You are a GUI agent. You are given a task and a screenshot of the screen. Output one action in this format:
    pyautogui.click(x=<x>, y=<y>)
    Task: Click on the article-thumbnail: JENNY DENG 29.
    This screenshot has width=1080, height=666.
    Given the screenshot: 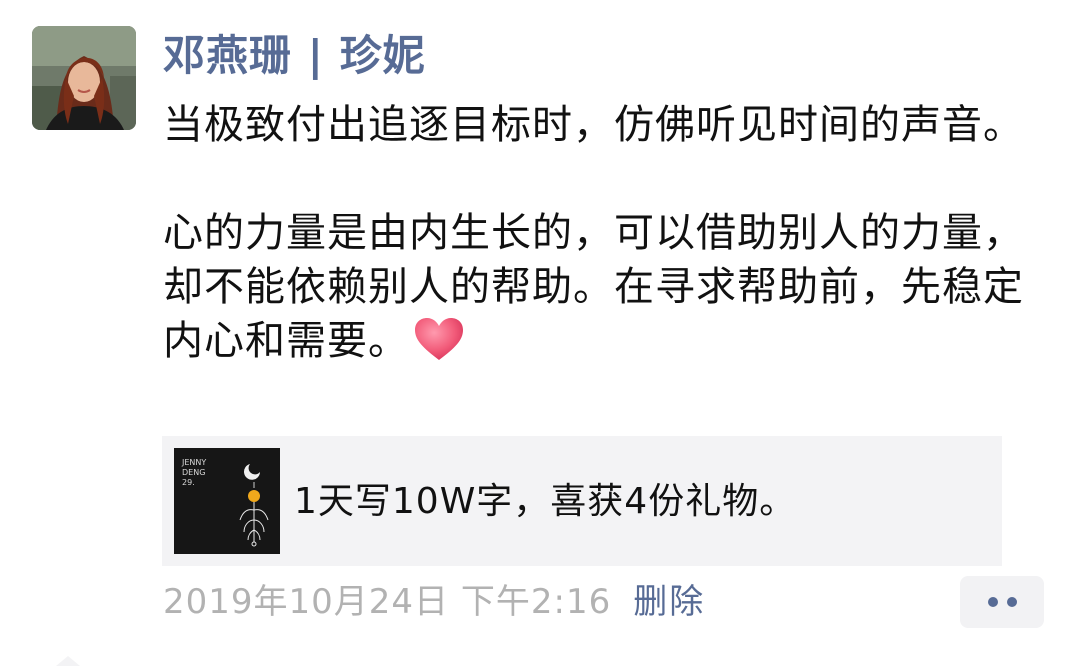 What is the action you would take?
    pyautogui.click(x=227, y=501)
    